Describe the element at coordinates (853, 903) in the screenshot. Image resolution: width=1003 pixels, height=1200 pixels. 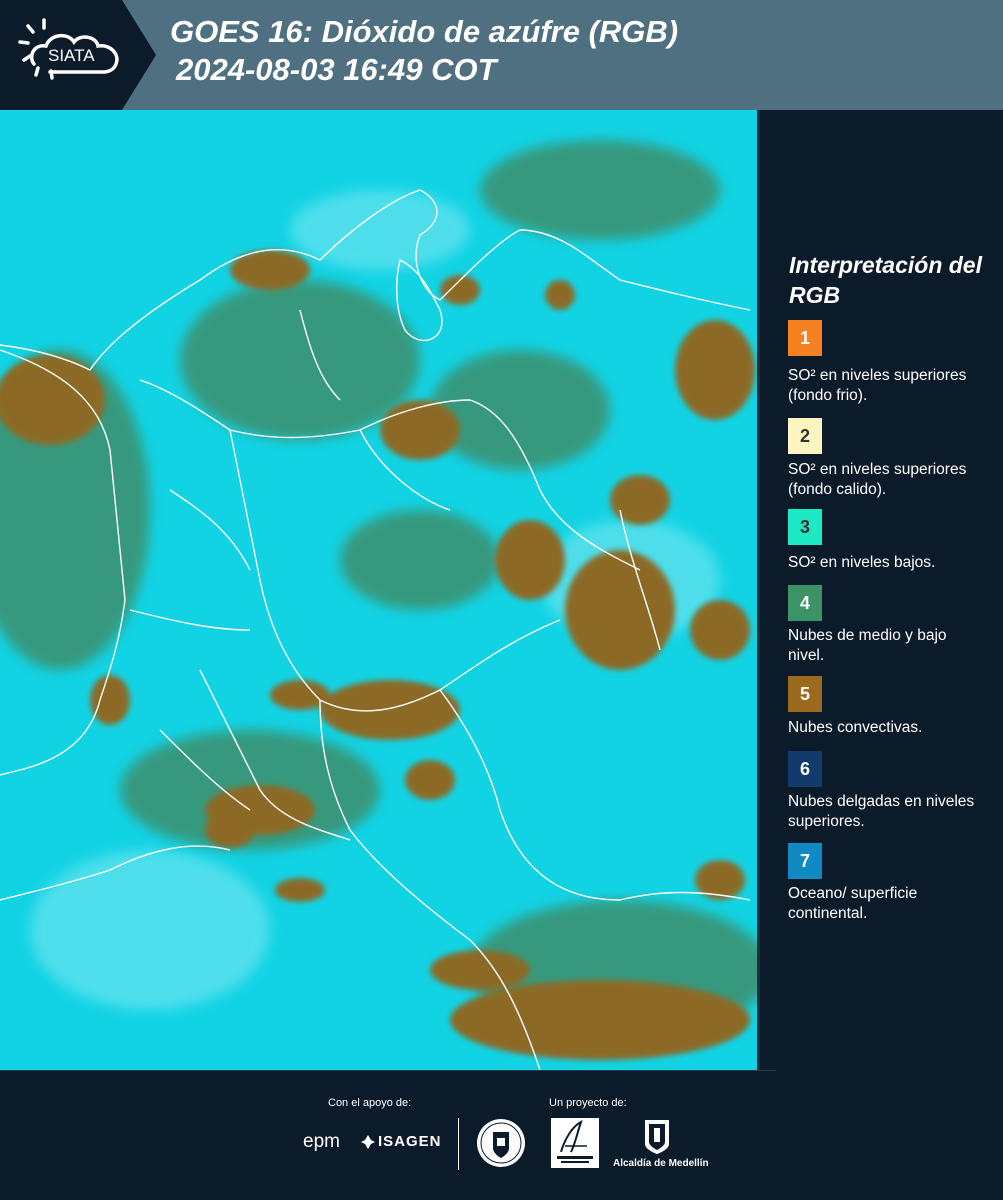
I see `legend-label-7: Oceano/ superficie continental.` at that location.